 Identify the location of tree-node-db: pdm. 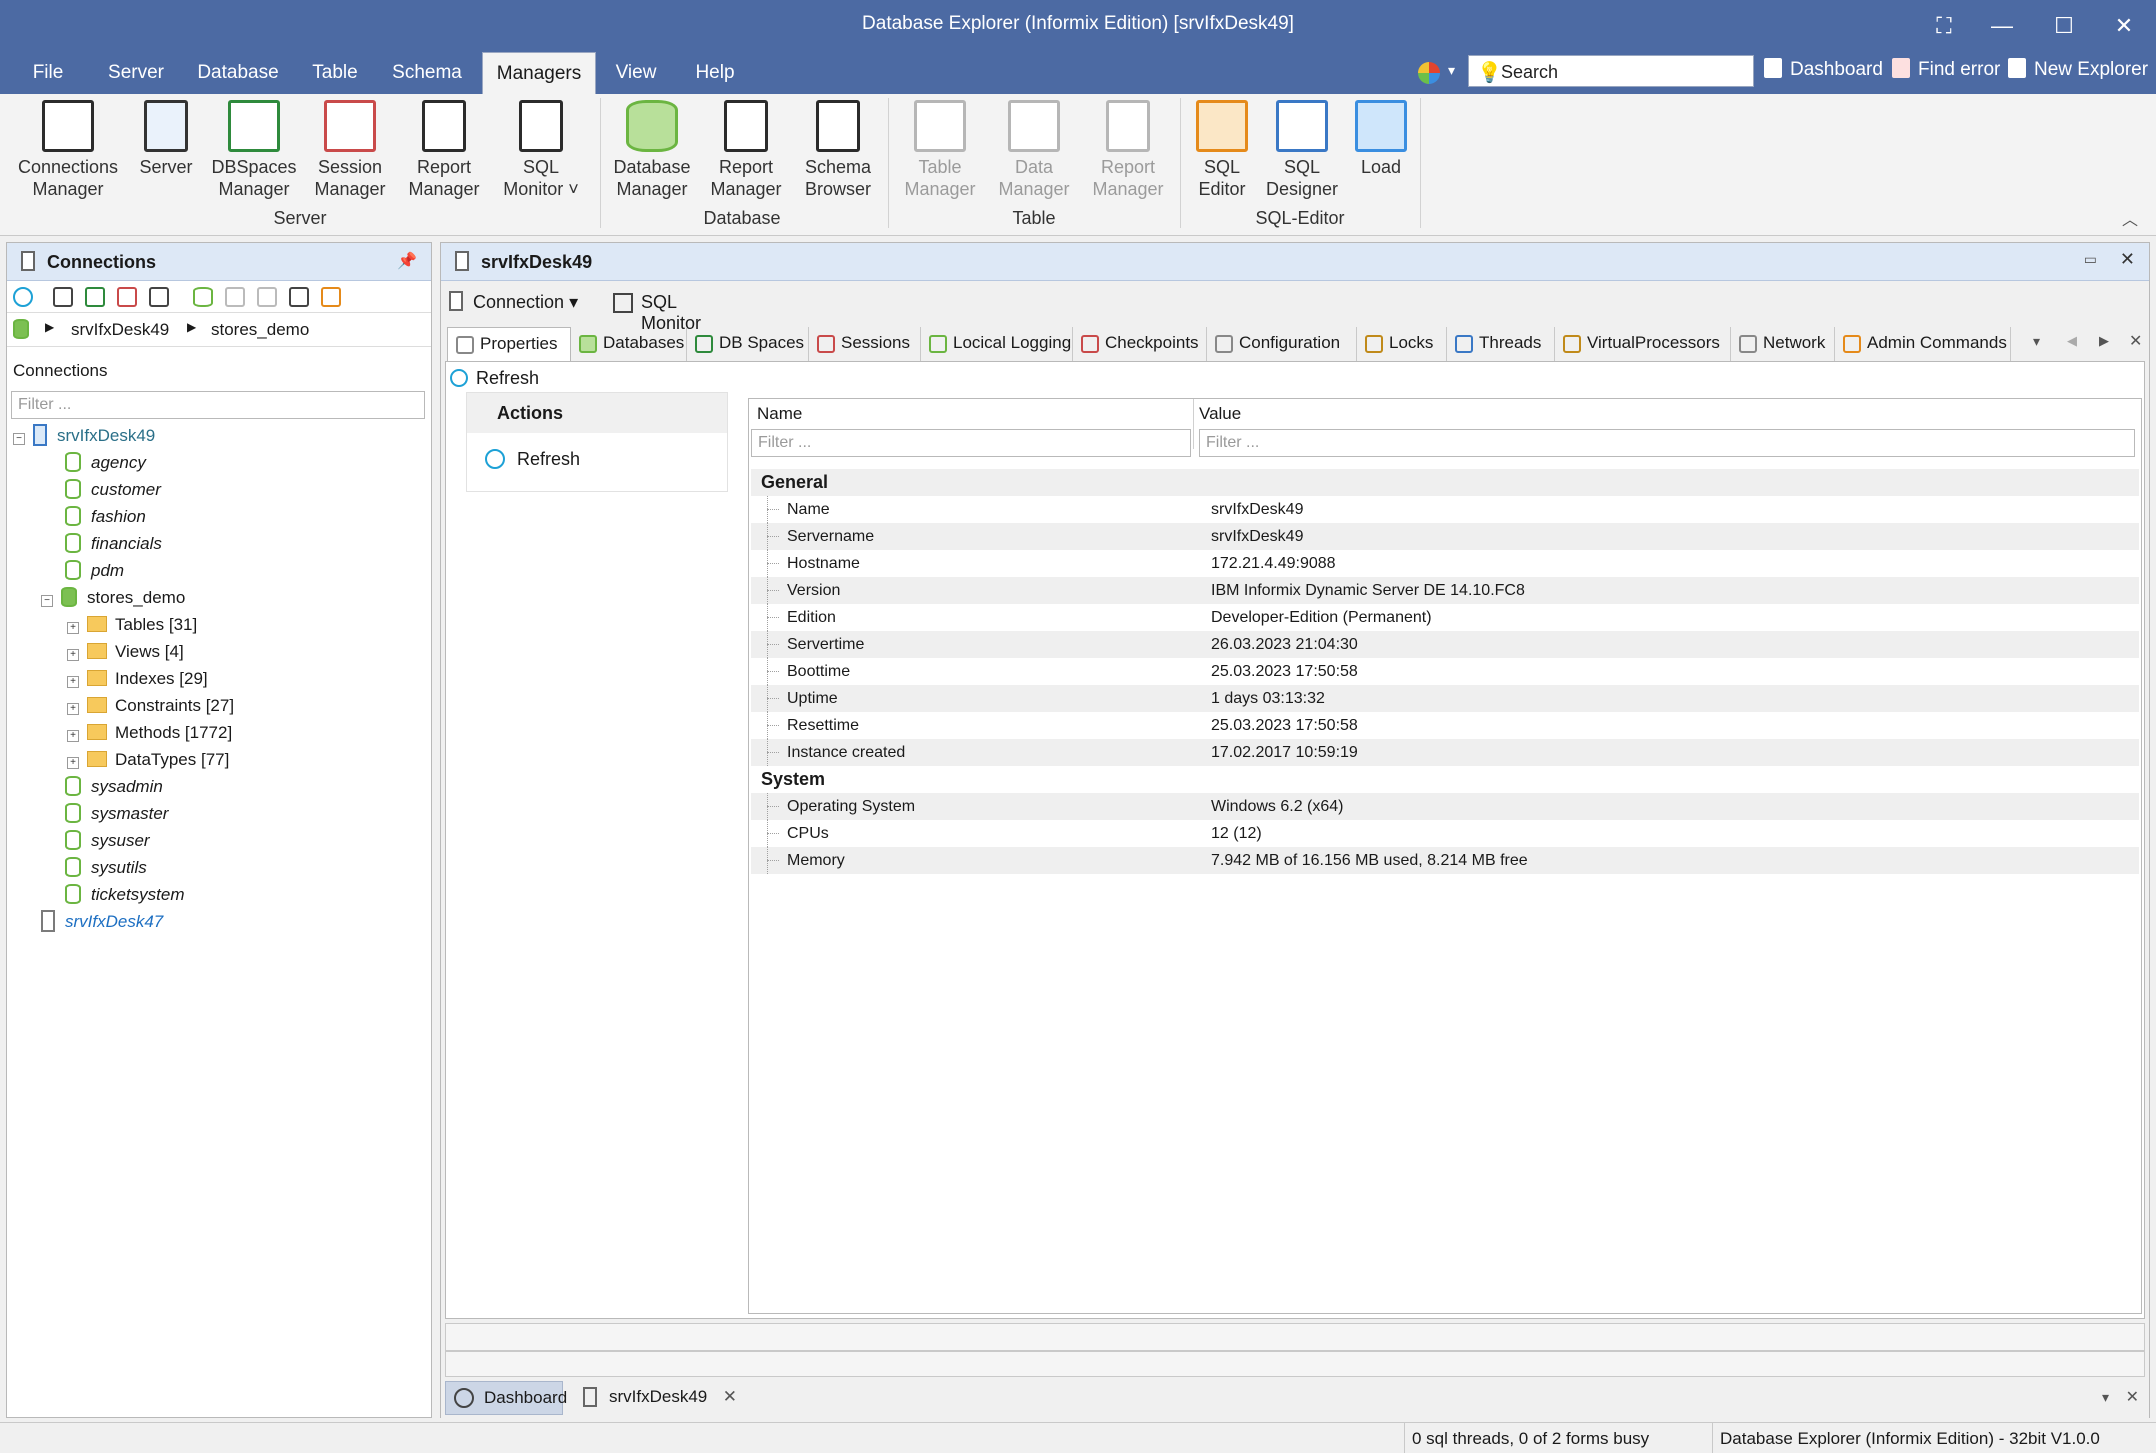
(94, 571).